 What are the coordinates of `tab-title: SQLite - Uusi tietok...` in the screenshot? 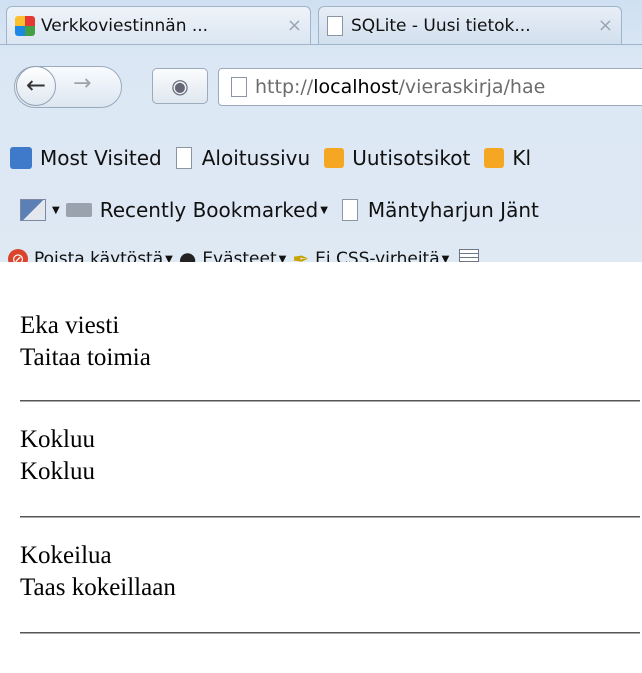 It's located at (441, 25).